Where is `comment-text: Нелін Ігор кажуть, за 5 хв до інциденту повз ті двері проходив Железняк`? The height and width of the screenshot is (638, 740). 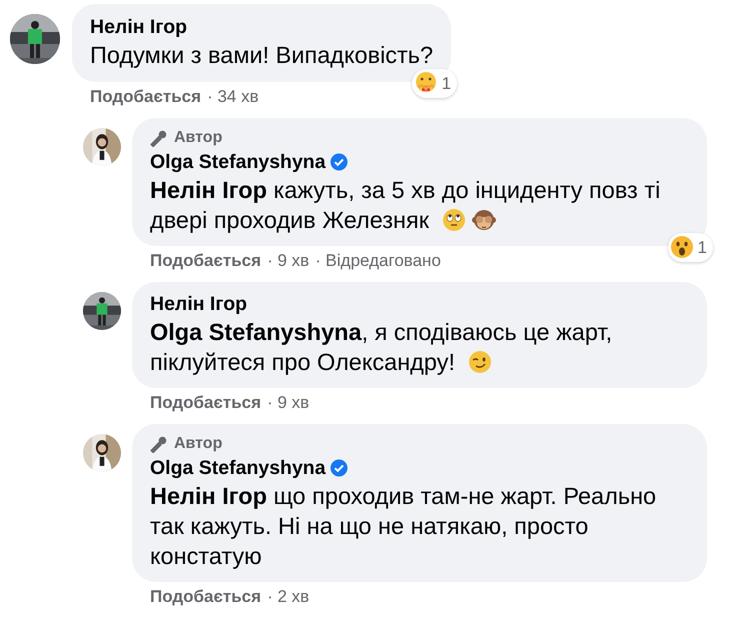 comment-text: Нелін Ігор кажуть, за 5 хв до інциденту повз ті двері проходив Железняк is located at coordinates (406, 205).